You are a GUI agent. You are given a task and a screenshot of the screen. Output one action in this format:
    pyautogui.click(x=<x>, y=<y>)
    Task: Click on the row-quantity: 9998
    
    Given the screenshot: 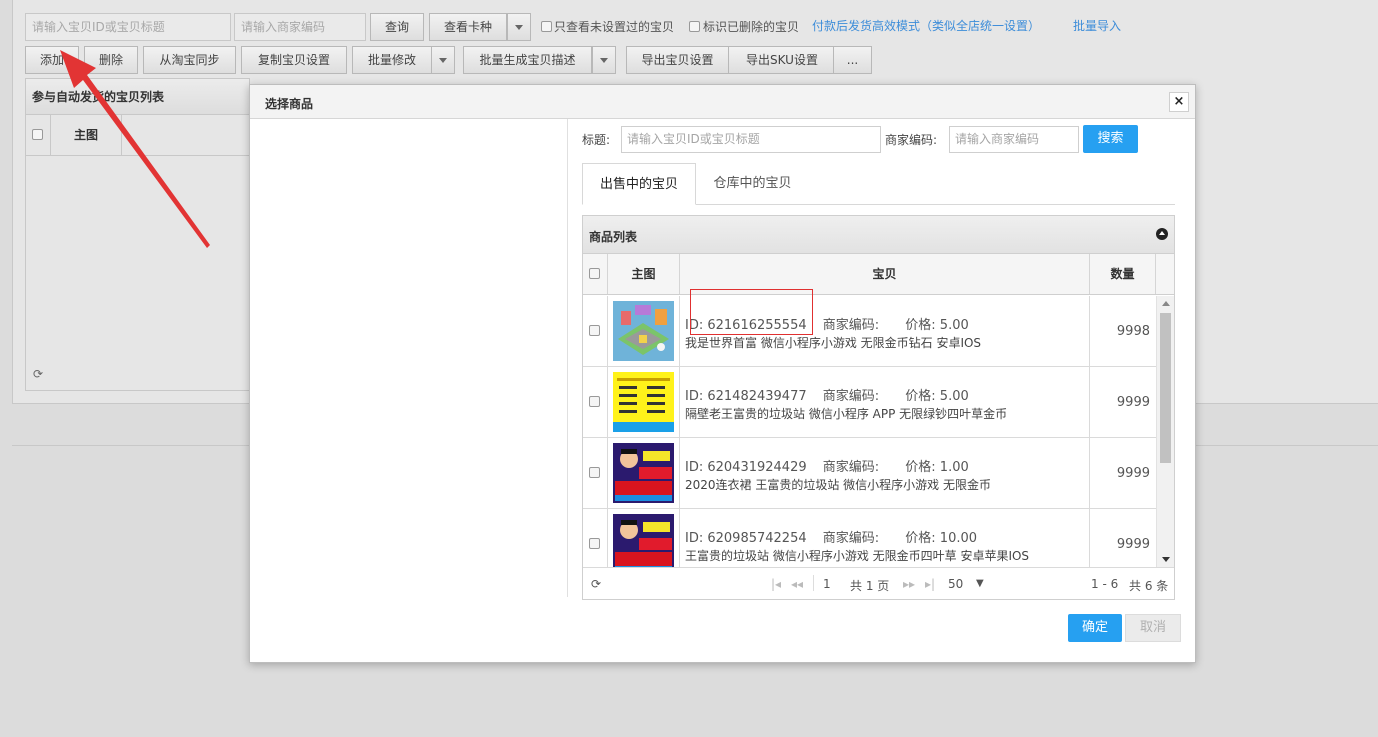 What is the action you would take?
    pyautogui.click(x=1133, y=331)
    